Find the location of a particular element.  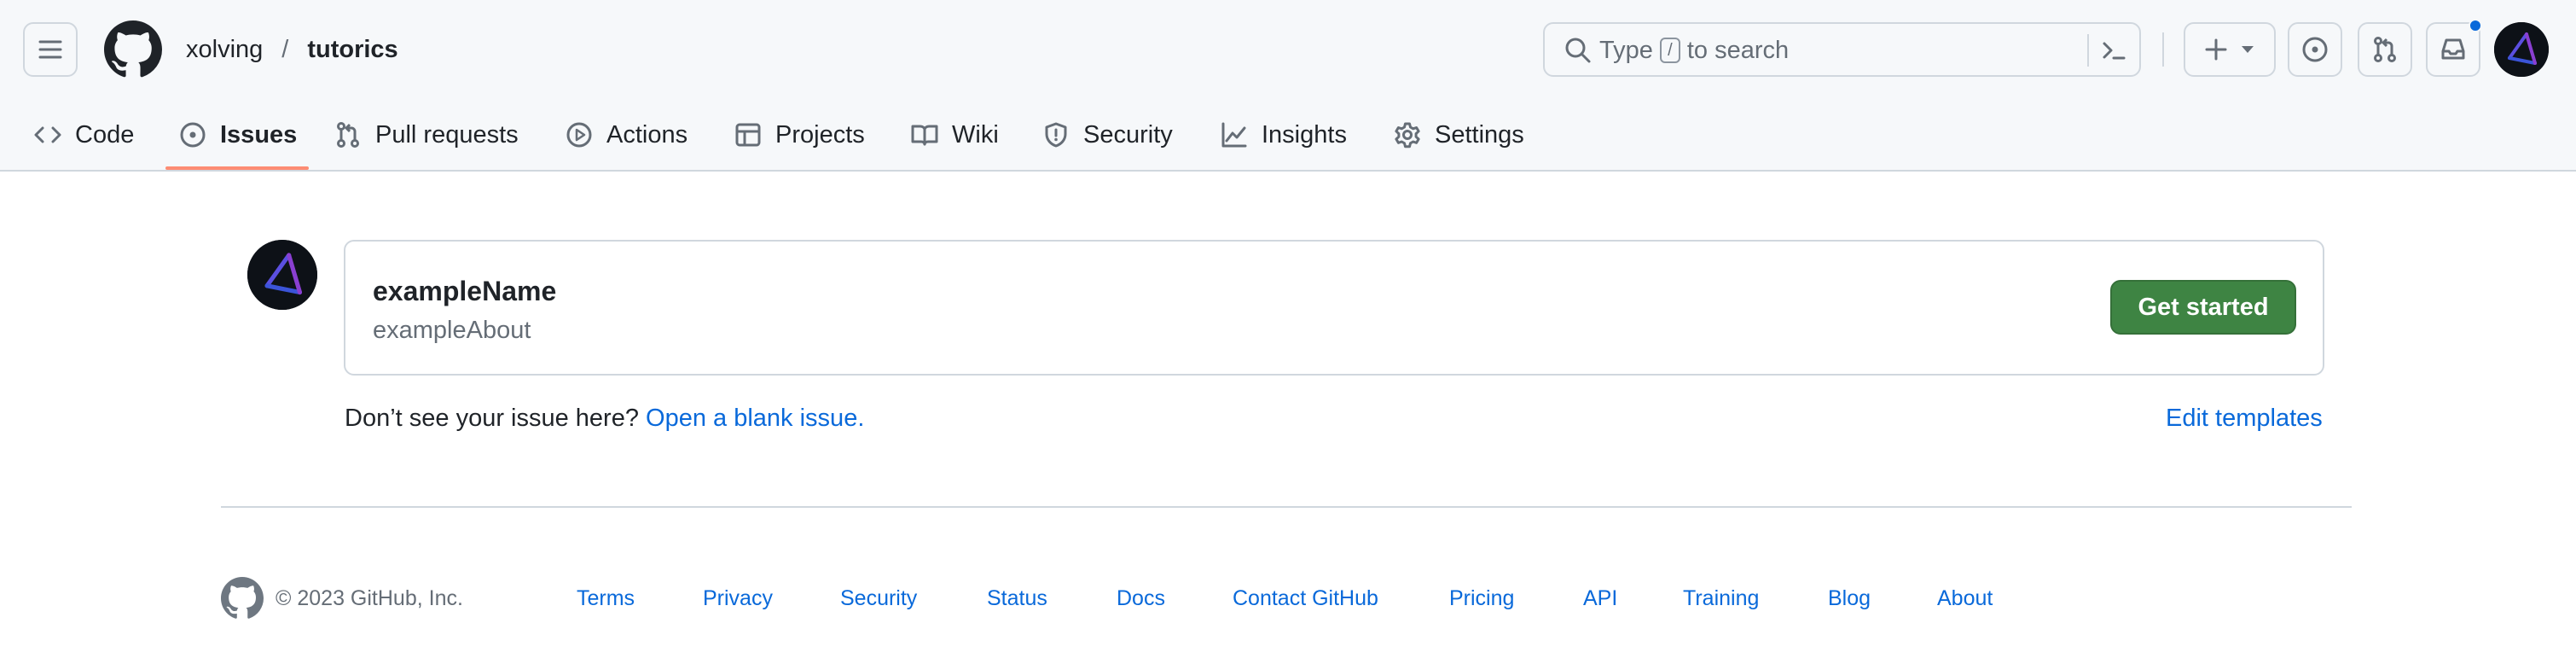

tab-pull-requests: Pull requests is located at coordinates (426, 135).